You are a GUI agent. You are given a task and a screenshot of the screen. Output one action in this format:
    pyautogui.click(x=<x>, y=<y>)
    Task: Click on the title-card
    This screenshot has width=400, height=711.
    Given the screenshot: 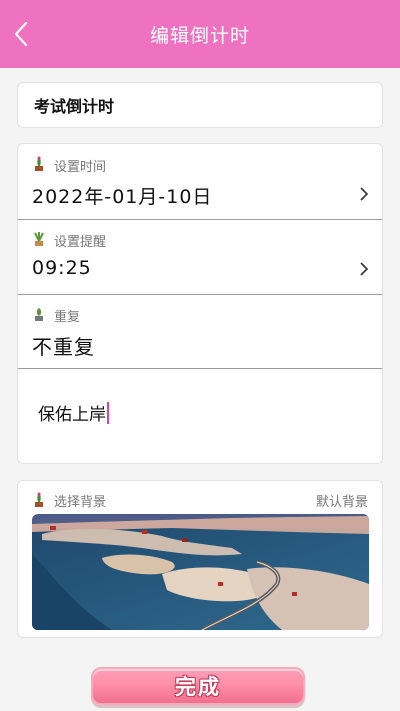 What is the action you would take?
    pyautogui.click(x=200, y=105)
    